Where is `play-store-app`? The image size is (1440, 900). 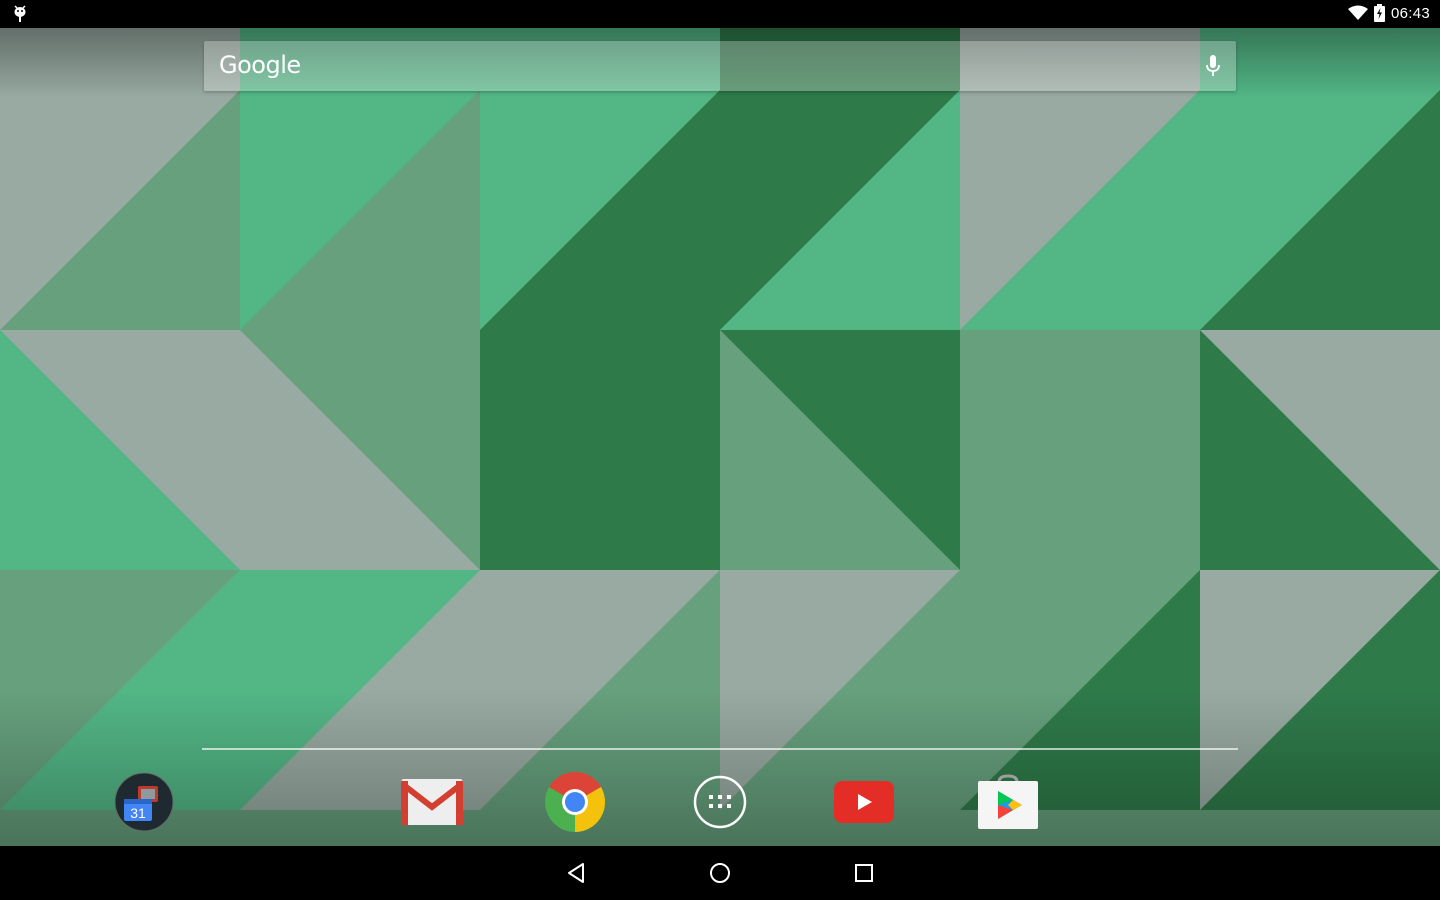
play-store-app is located at coordinates (1008, 802).